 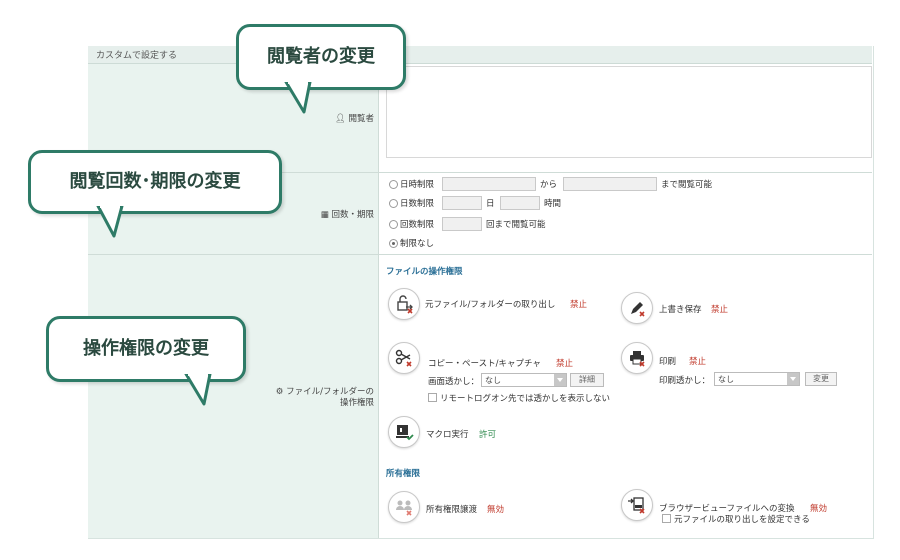 I want to click on datetime-limit-label: 日時制限, so click(x=417, y=185).